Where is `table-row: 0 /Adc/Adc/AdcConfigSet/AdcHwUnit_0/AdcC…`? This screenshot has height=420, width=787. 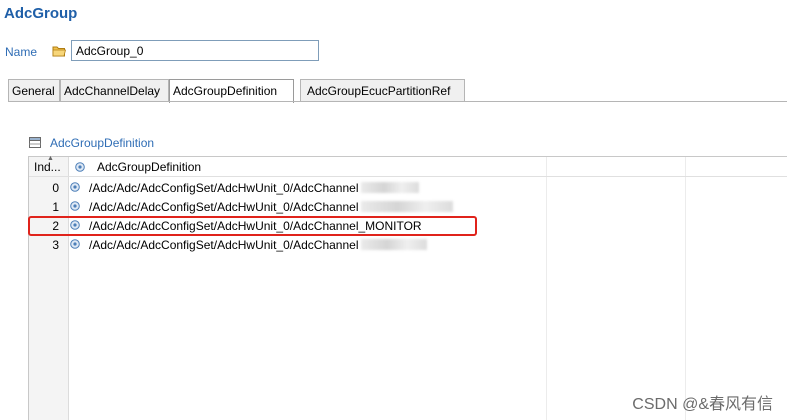
table-row: 0 /Adc/Adc/AdcConfigSet/AdcHwUnit_0/AdcC… is located at coordinates (408, 187).